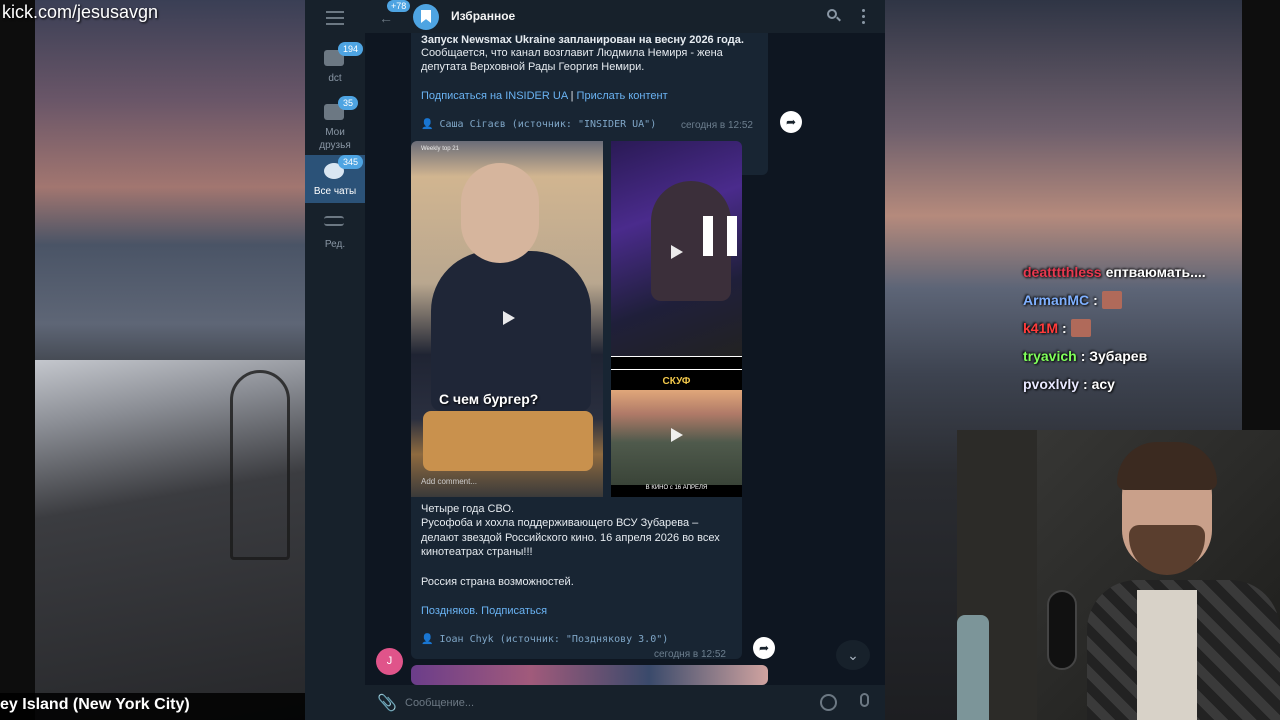 The width and height of the screenshot is (1280, 720). I want to click on folder-sidebar: 194 dct 35 Мои друзья 345 Все чаты Ред., so click(335, 360).